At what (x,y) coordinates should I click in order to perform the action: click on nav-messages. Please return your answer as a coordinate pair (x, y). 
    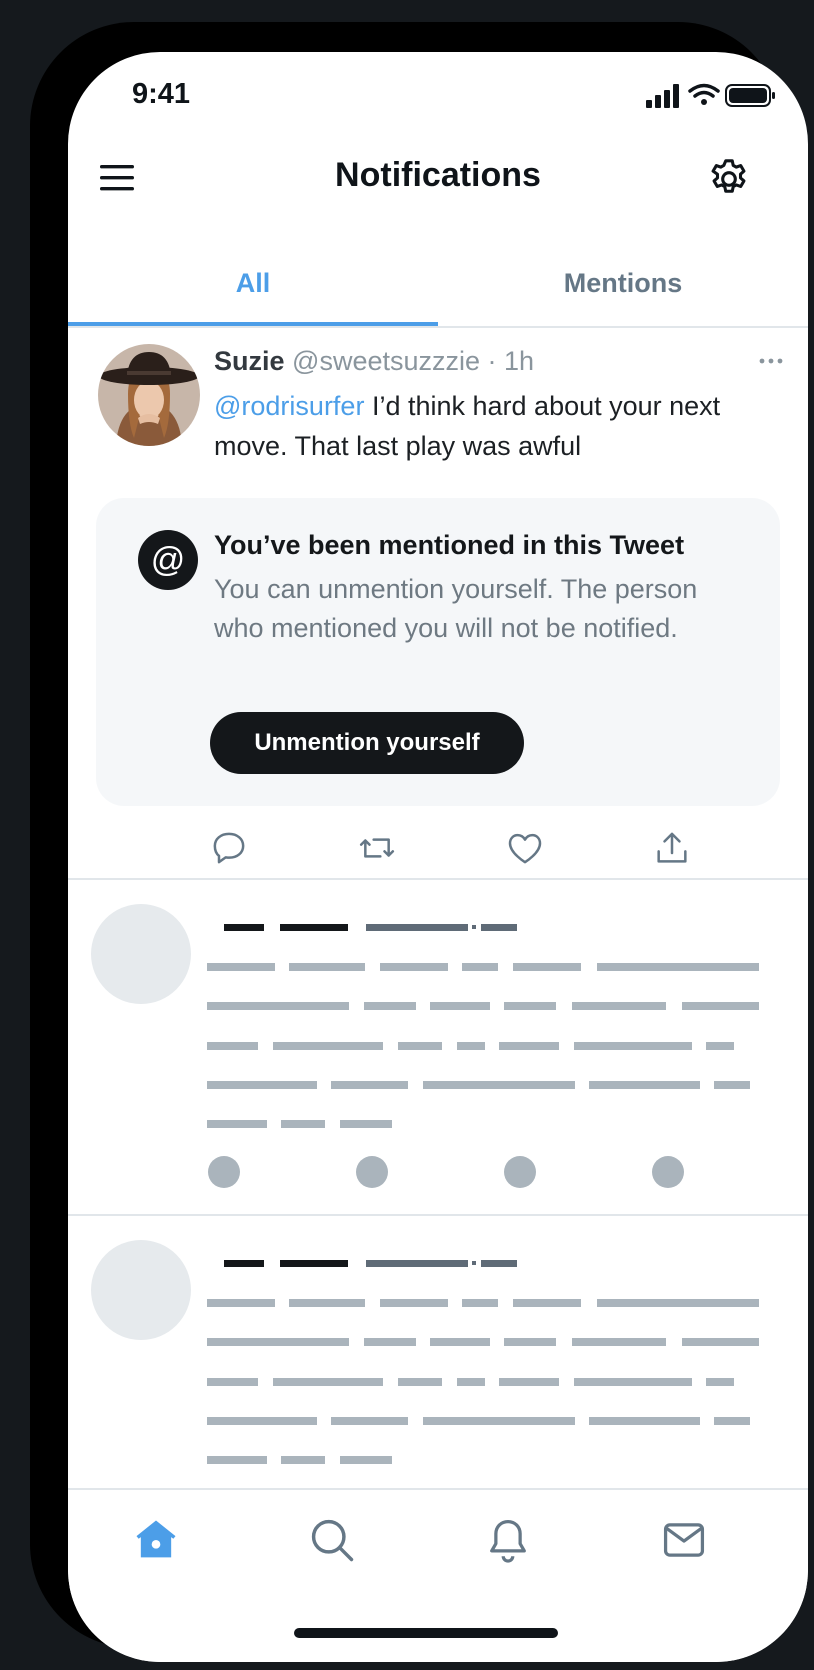
    Looking at the image, I should click on (684, 1540).